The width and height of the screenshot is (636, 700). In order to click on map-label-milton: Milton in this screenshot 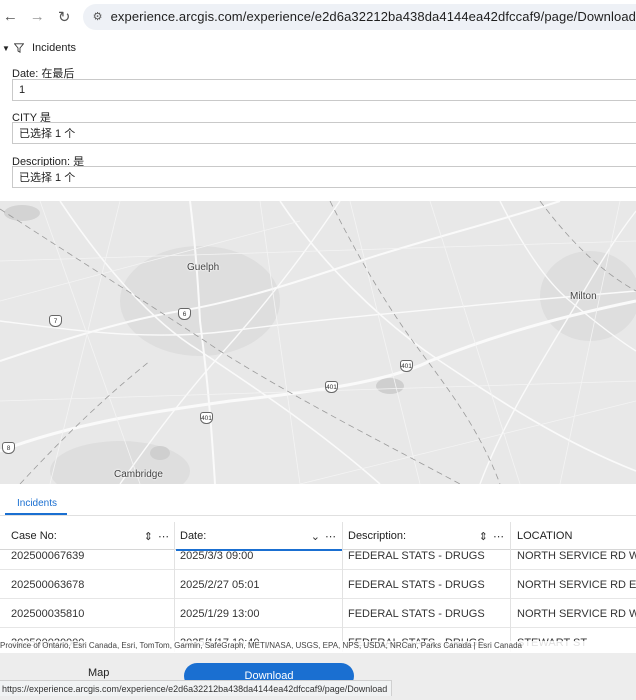, I will do `click(583, 296)`.